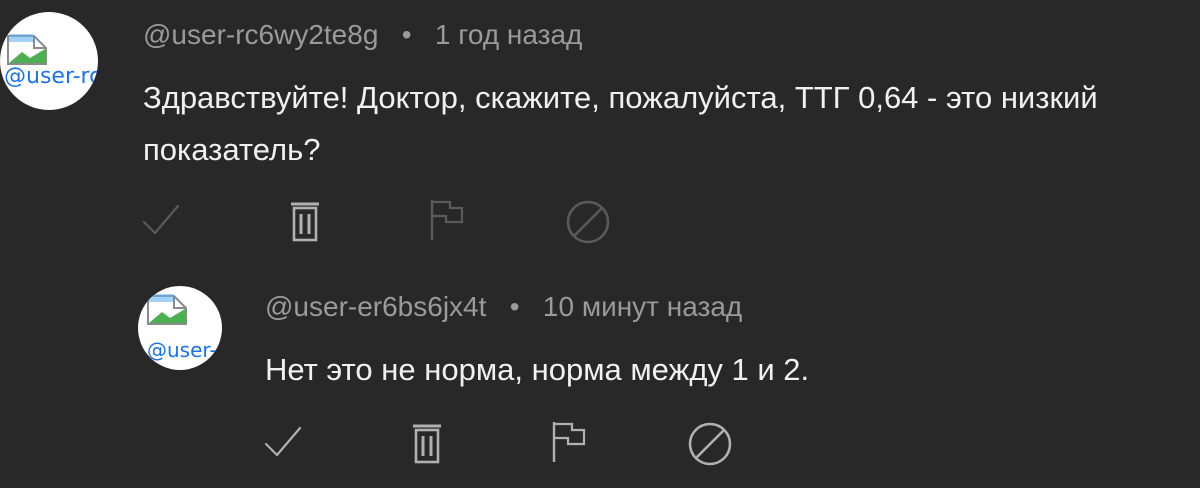 Image resolution: width=1200 pixels, height=488 pixels. What do you see at coordinates (260, 34) in the screenshot?
I see `author-name: @user-rc6wy2te8g` at bounding box center [260, 34].